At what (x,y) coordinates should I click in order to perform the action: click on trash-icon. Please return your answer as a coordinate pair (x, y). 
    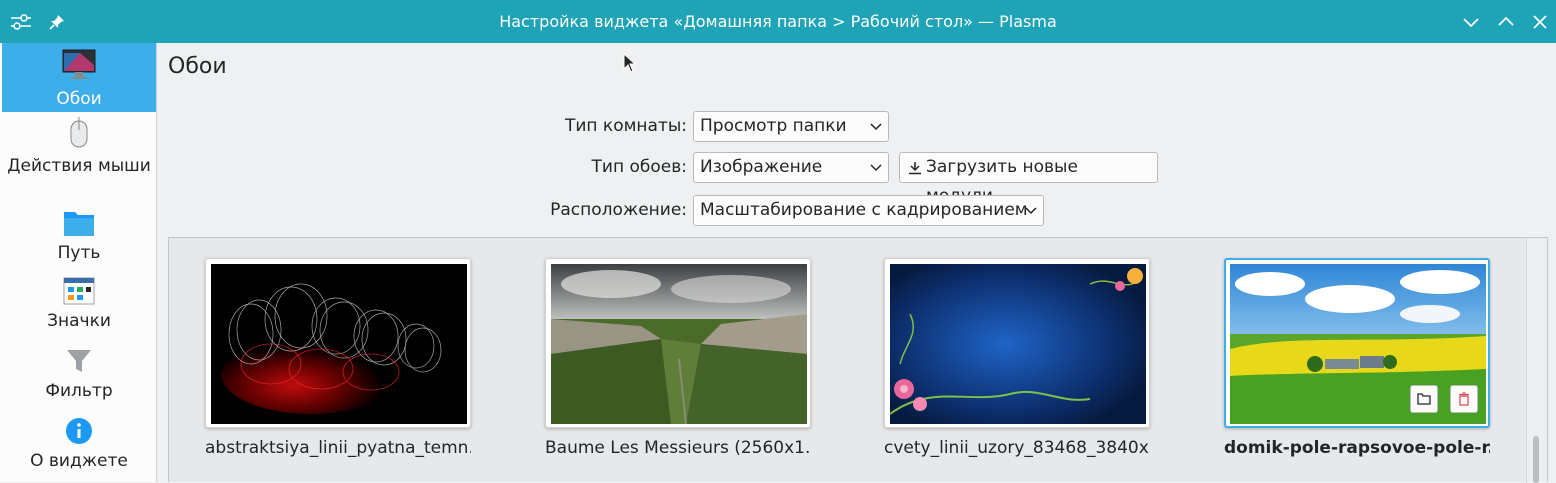
    Looking at the image, I should click on (1464, 399).